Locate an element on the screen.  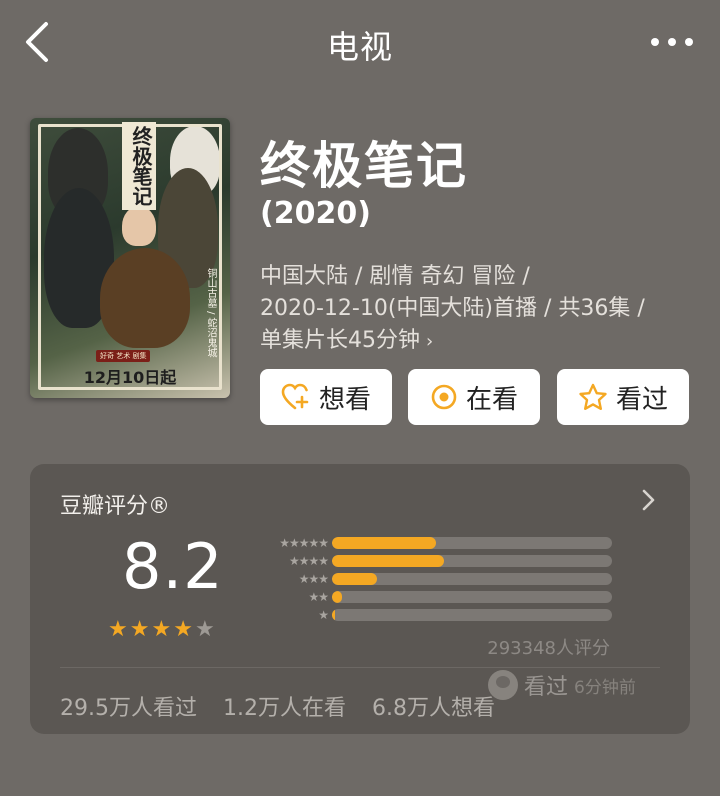
heart-plus-icon is located at coordinates (296, 397).